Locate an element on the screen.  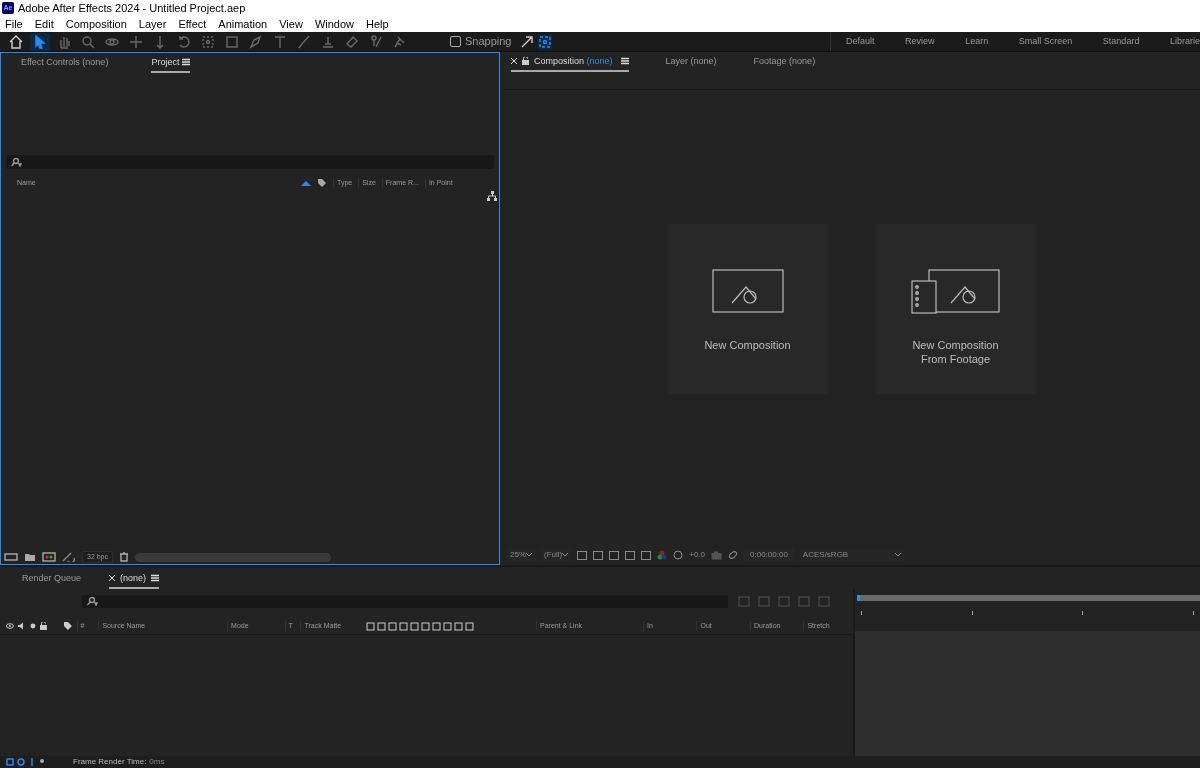
new-composition-icon is located at coordinates (49, 557).